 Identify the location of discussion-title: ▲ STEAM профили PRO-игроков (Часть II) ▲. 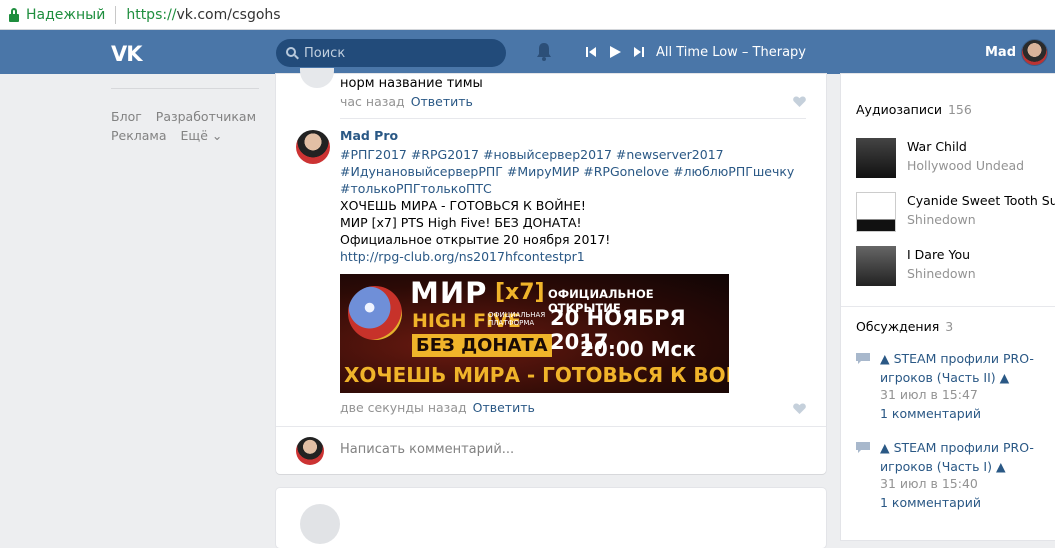
(965, 368).